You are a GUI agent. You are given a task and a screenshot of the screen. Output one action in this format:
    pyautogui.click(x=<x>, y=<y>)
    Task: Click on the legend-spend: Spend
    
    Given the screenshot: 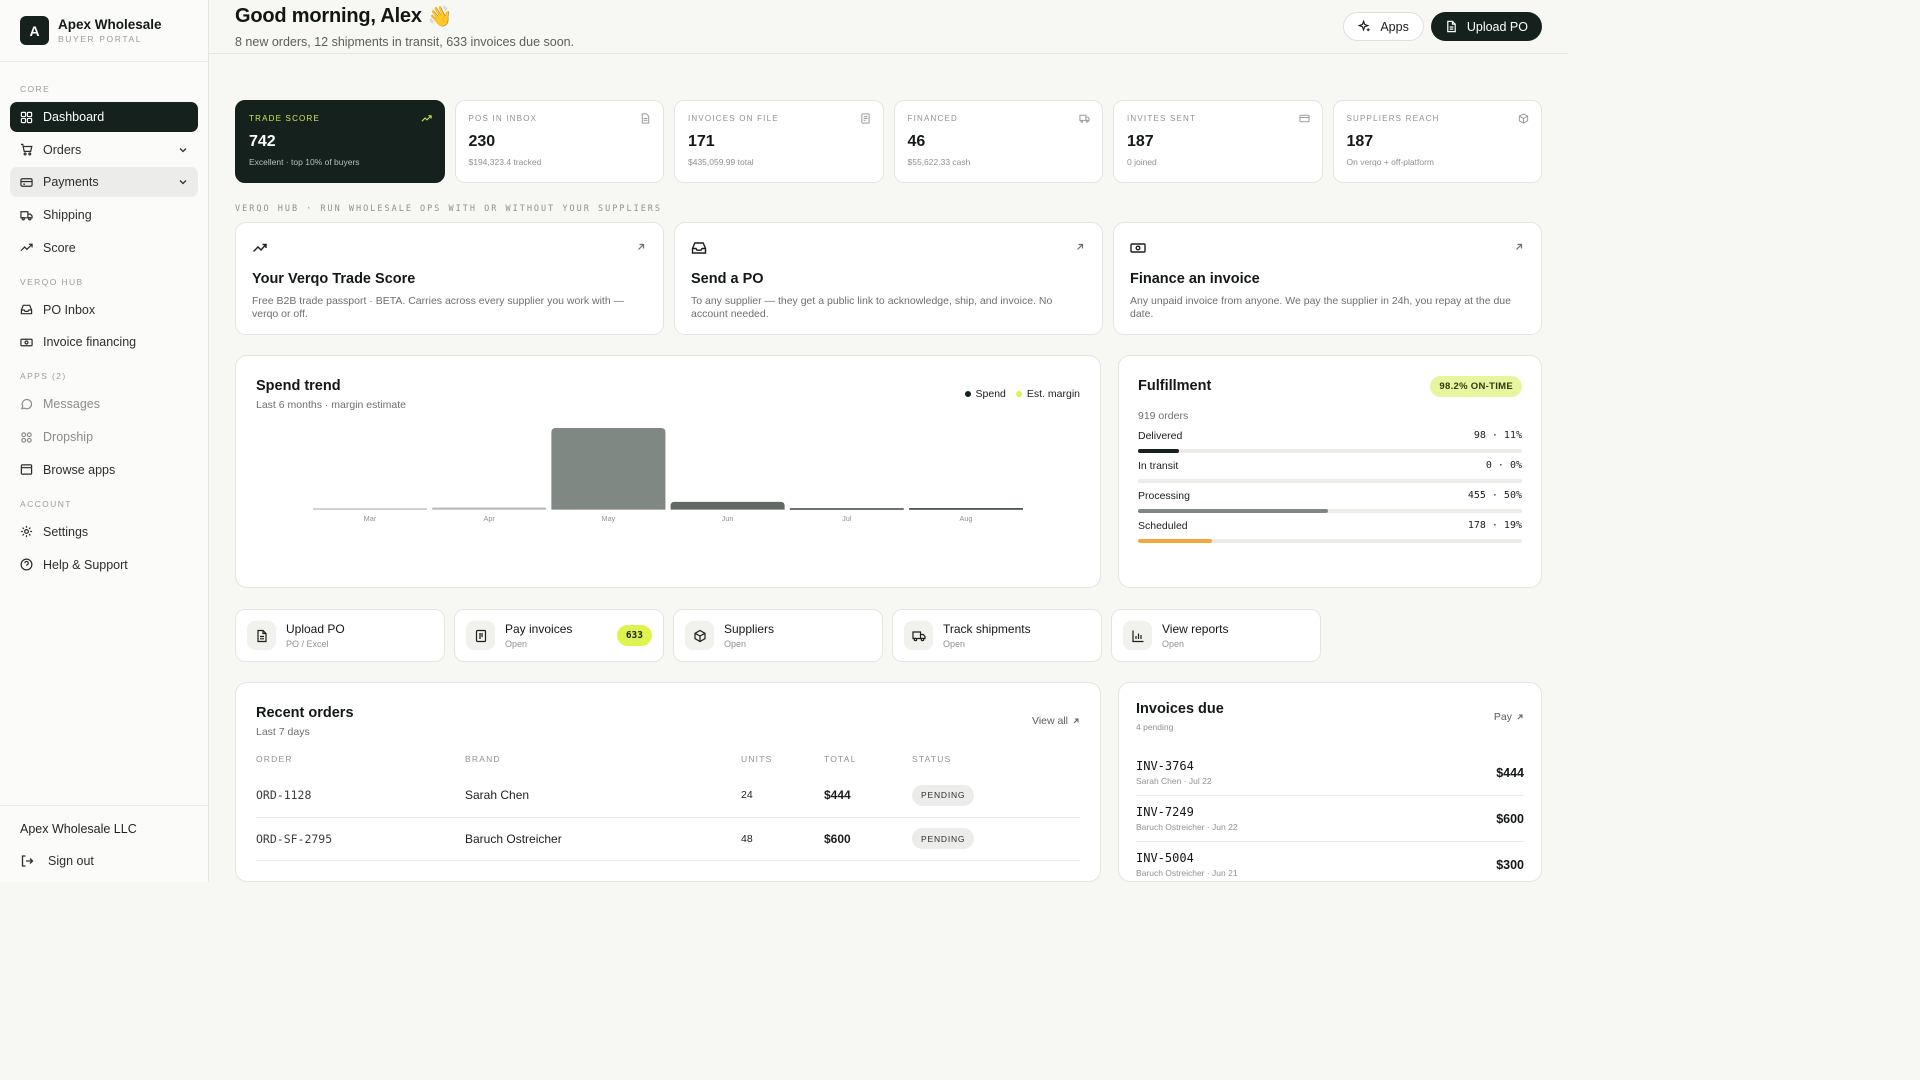 What is the action you would take?
    pyautogui.click(x=985, y=394)
    